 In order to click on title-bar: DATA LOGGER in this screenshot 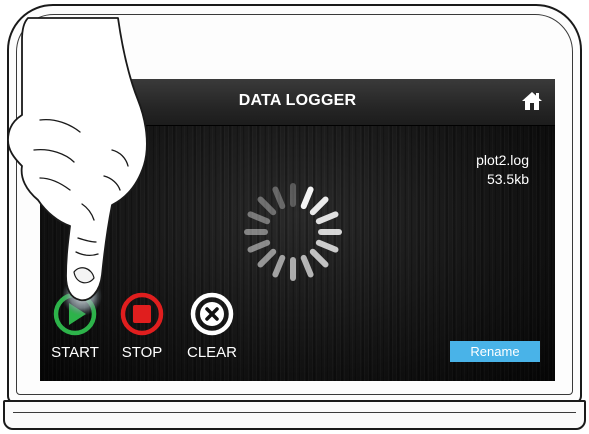, I will do `click(297, 102)`.